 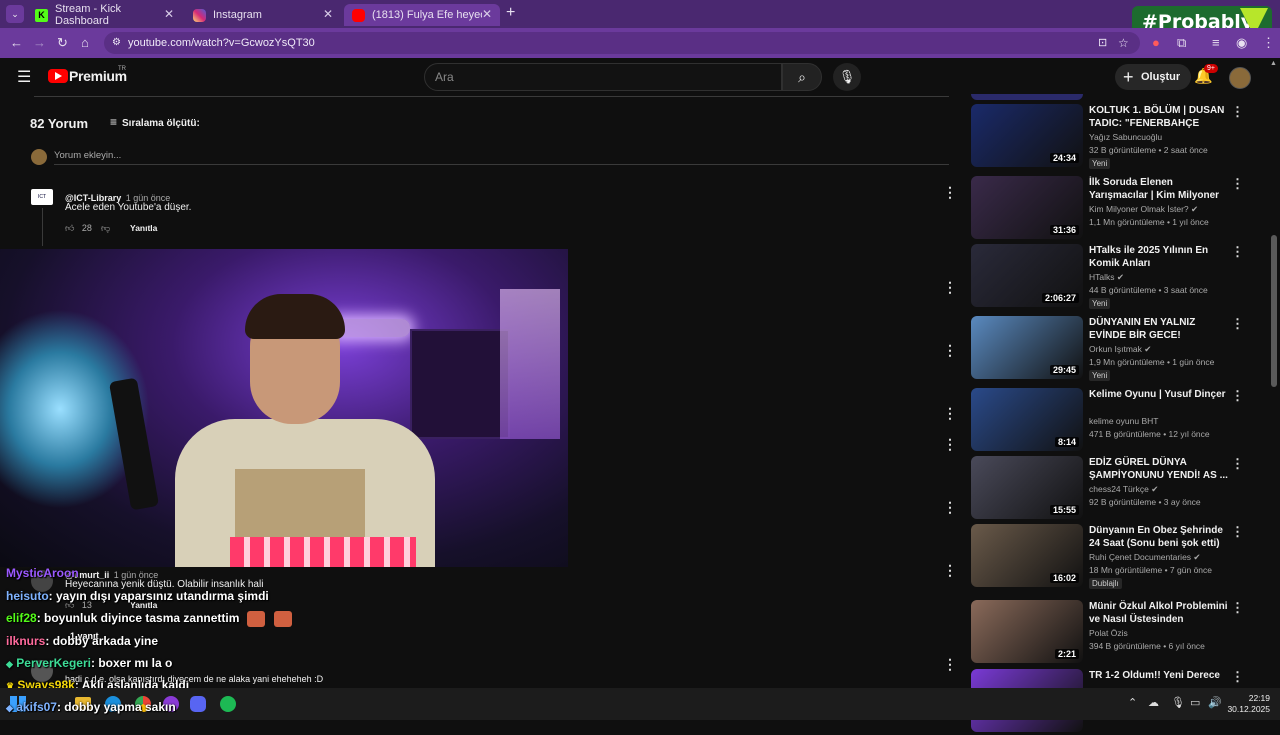 What do you see at coordinates (1108, 633) in the screenshot?
I see `channel-name: Polat Özis` at bounding box center [1108, 633].